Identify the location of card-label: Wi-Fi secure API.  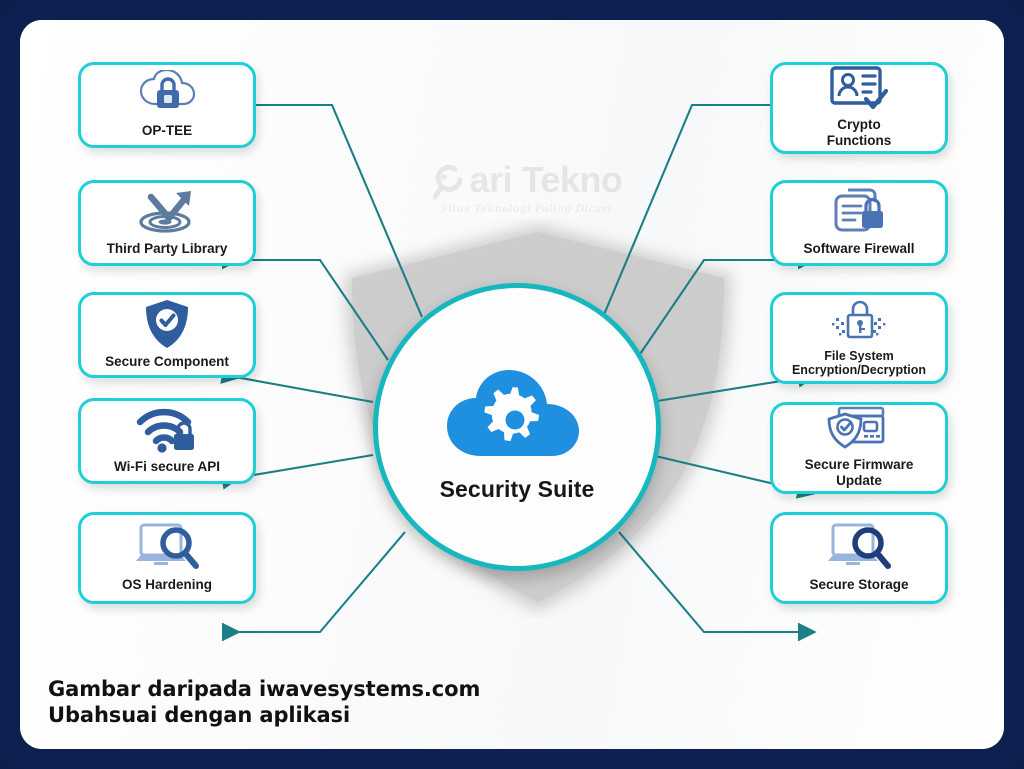
(167, 466).